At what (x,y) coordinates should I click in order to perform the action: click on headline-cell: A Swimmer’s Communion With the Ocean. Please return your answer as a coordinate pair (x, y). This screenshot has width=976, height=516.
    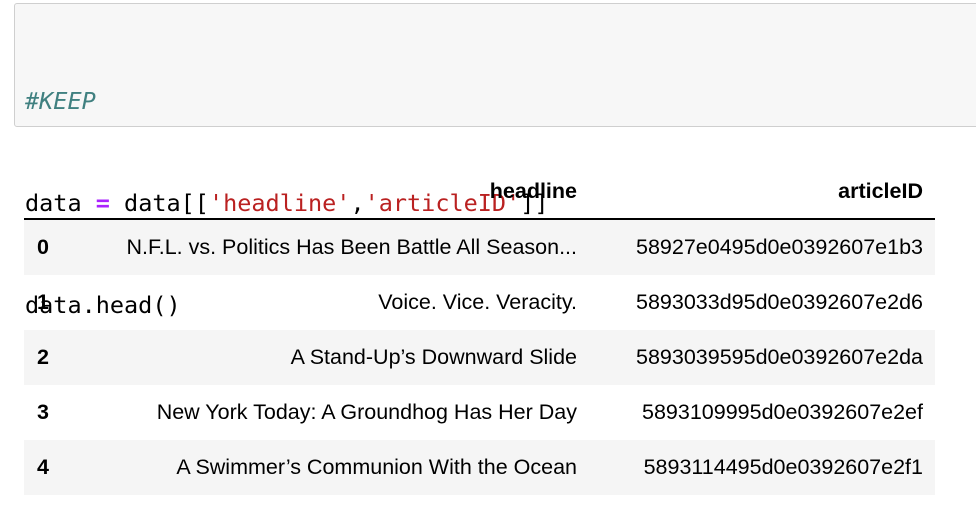
    Looking at the image, I should click on (376, 467).